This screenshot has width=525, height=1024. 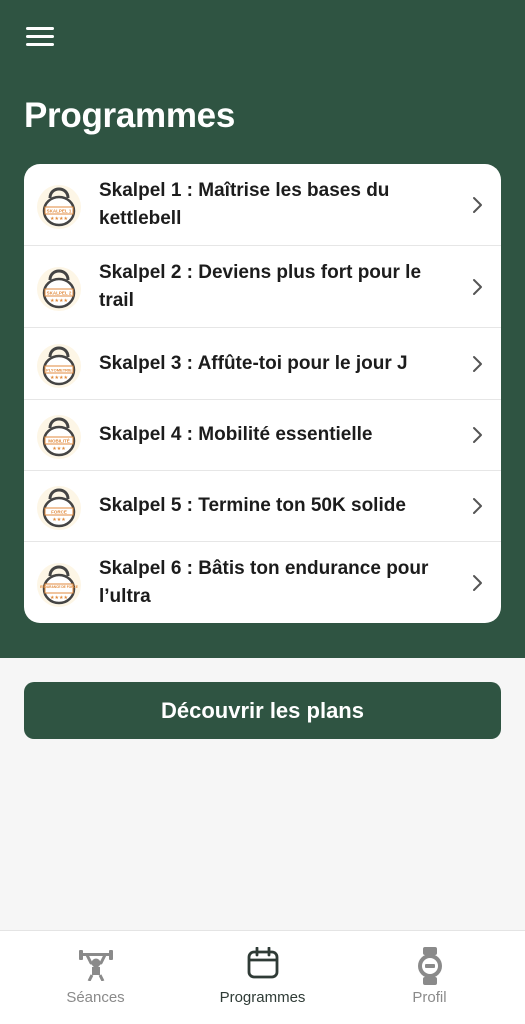 I want to click on svg-text: FORCE, so click(x=59, y=512).